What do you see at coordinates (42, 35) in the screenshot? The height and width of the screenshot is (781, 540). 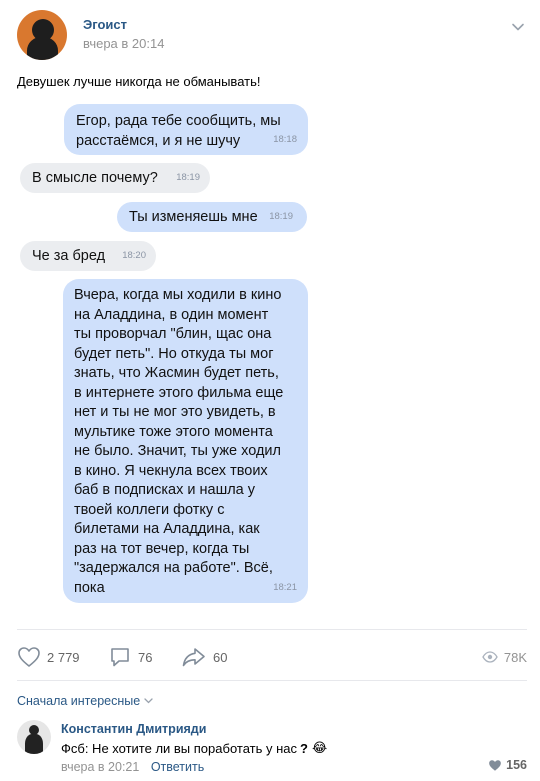 I see `author-avatar` at bounding box center [42, 35].